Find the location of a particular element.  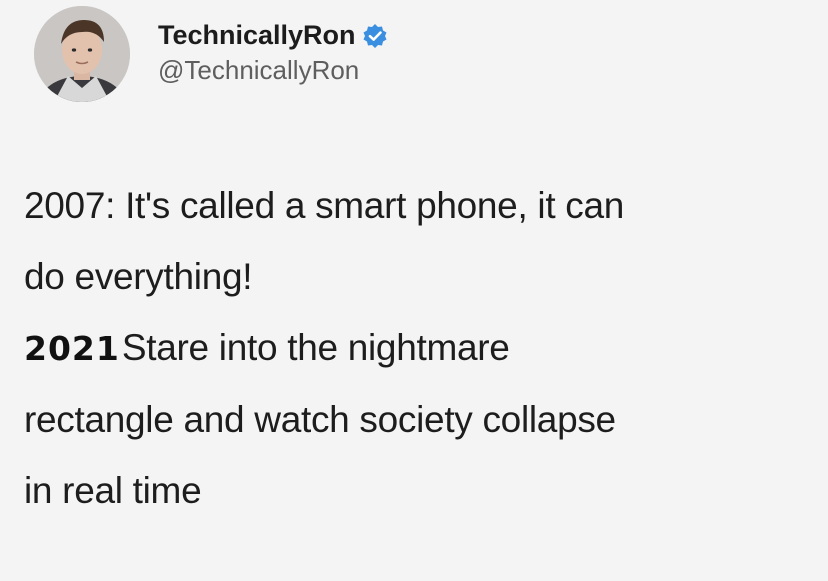

author-names: TechnicallyRon @TechnicallyRon is located at coordinates (273, 53).